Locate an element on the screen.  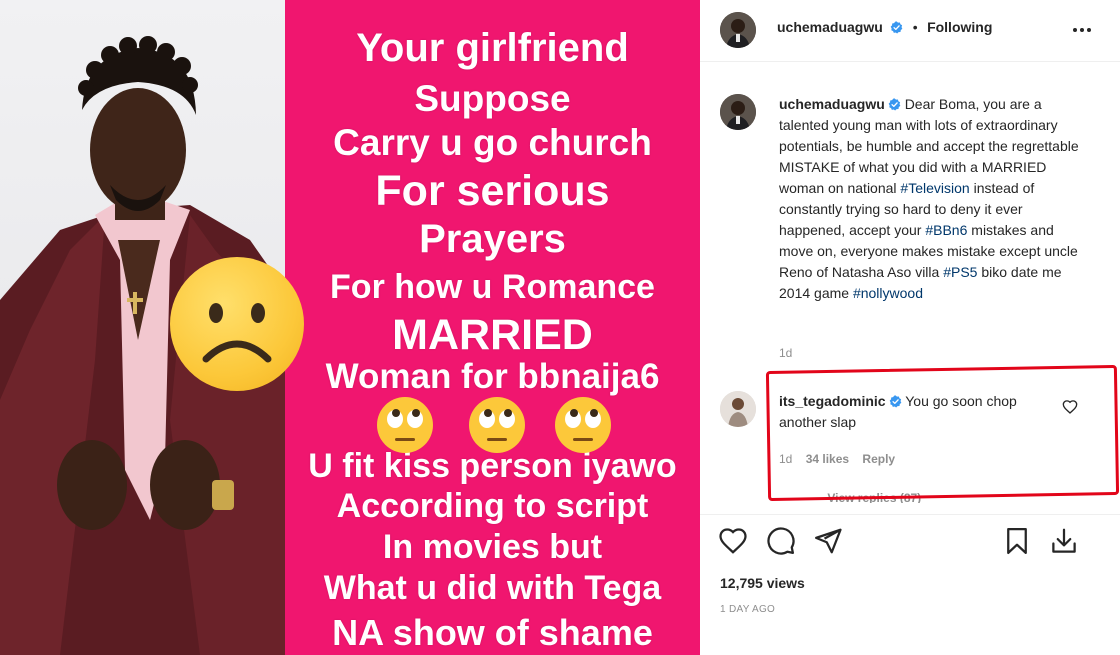
meme-line: Prayers is located at coordinates (492, 239).